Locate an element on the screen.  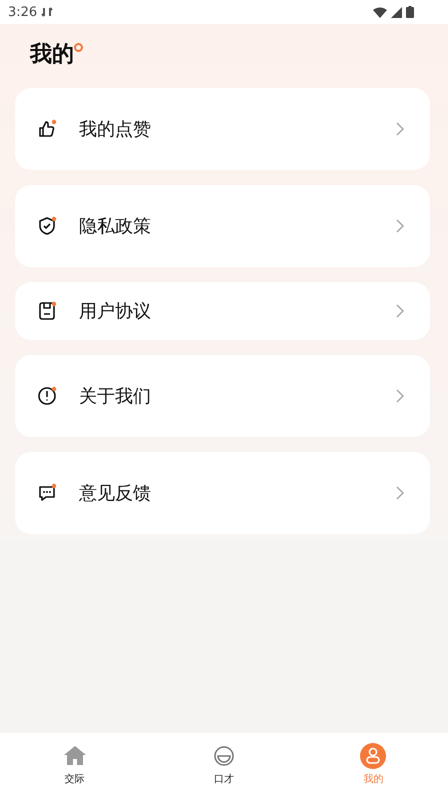
shield-check-icon is located at coordinates (47, 226).